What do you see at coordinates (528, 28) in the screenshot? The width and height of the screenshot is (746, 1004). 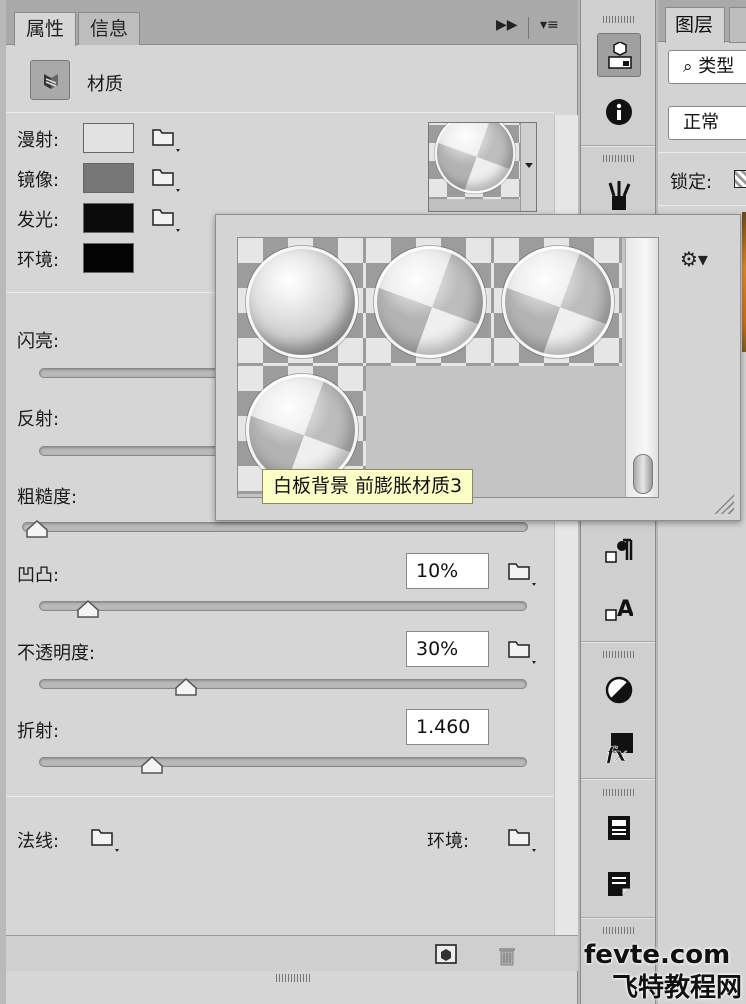 I see `tab-separator` at bounding box center [528, 28].